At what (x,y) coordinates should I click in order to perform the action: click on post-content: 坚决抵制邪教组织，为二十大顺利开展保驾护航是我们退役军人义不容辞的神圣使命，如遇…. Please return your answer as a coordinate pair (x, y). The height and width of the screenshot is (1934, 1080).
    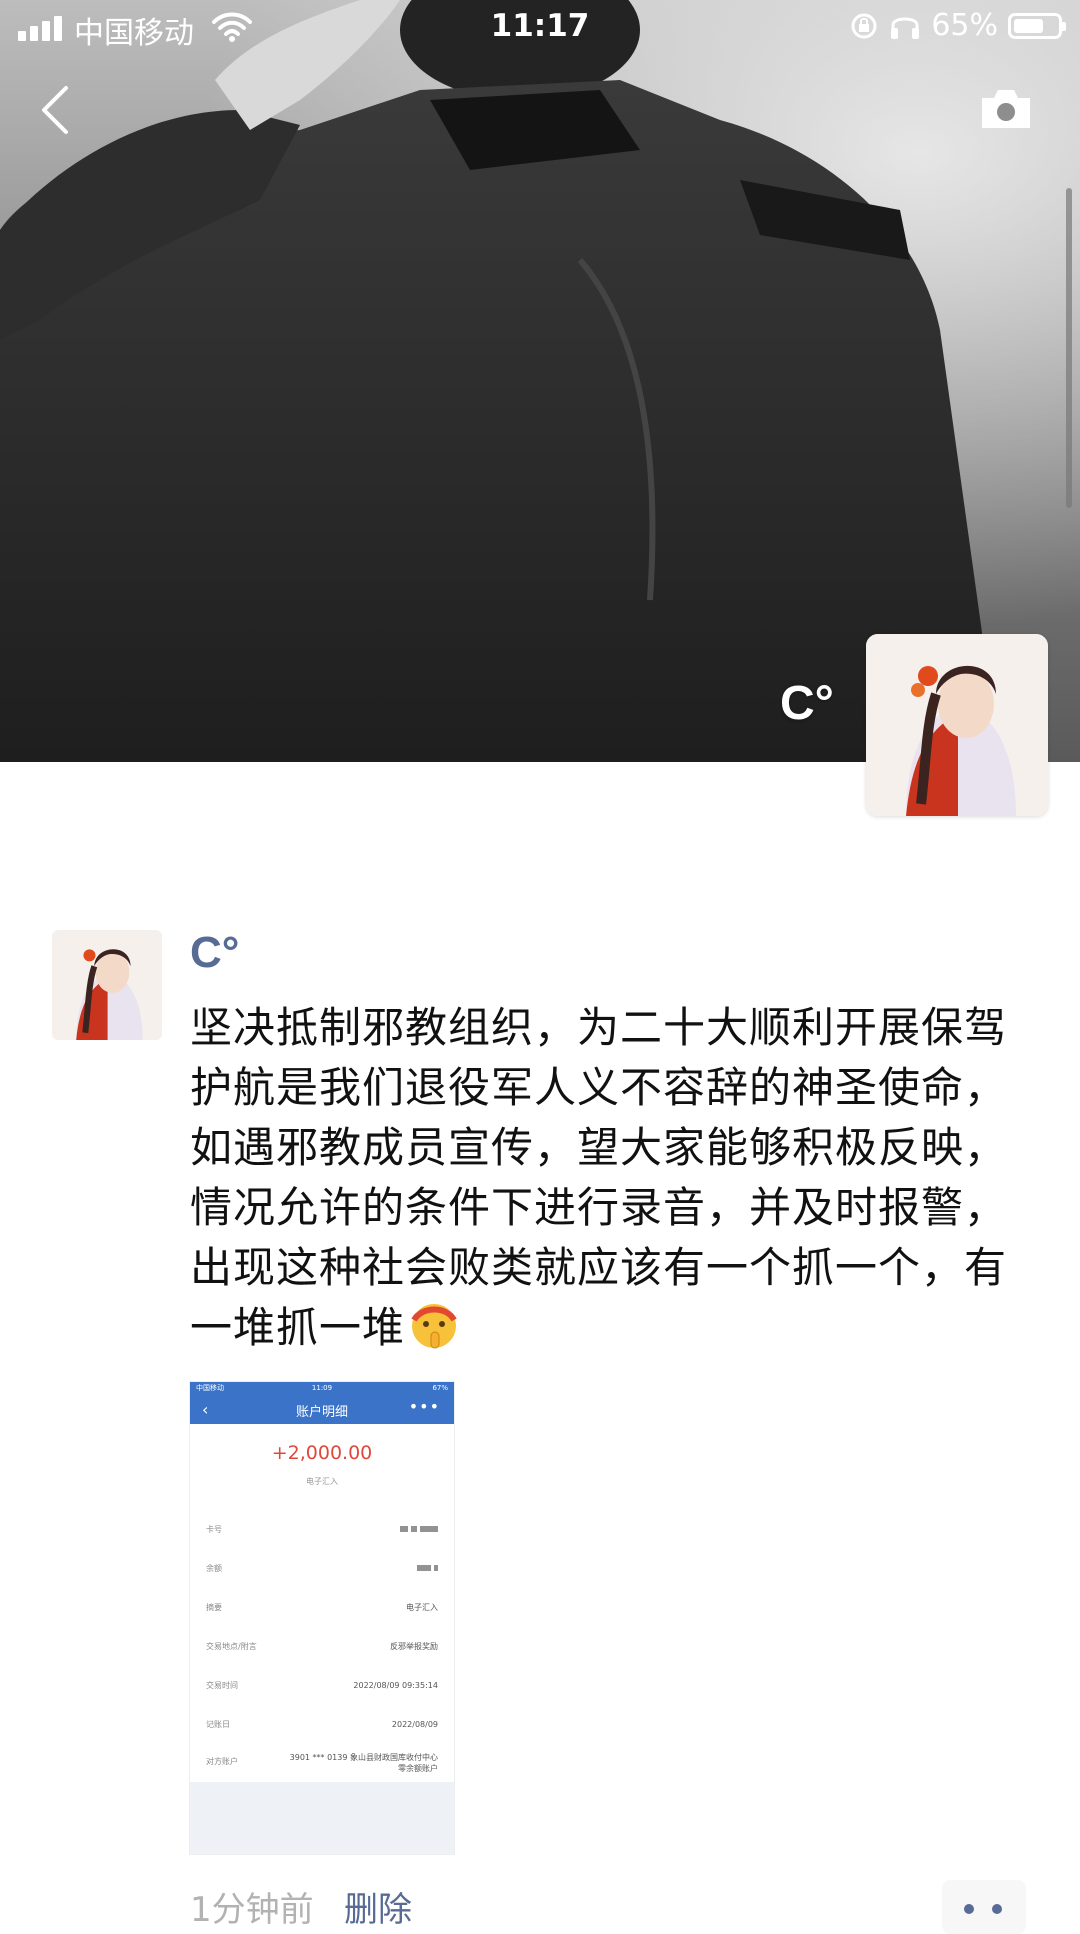
    Looking at the image, I should click on (605, 1178).